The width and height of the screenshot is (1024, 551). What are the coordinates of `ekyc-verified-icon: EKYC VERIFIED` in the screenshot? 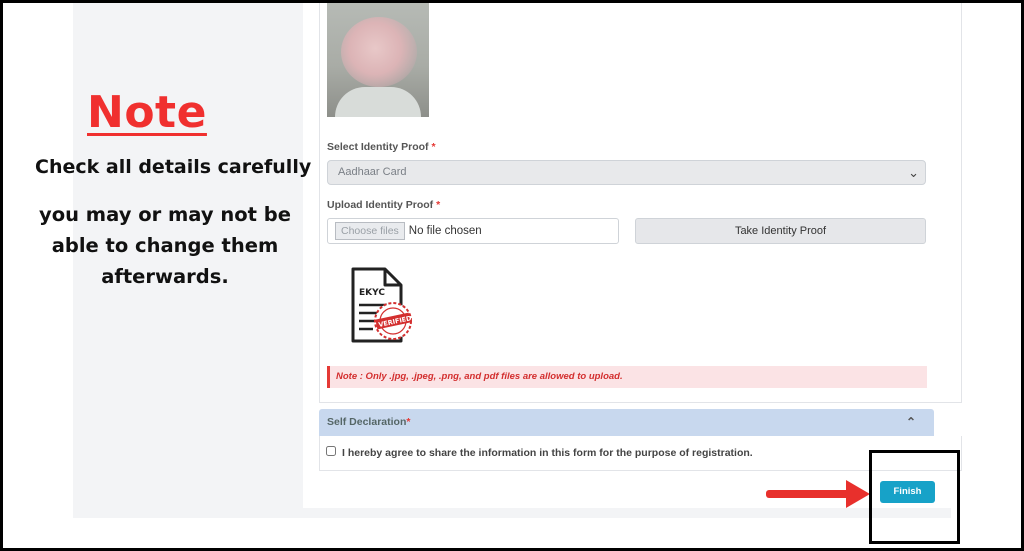 It's located at (382, 305).